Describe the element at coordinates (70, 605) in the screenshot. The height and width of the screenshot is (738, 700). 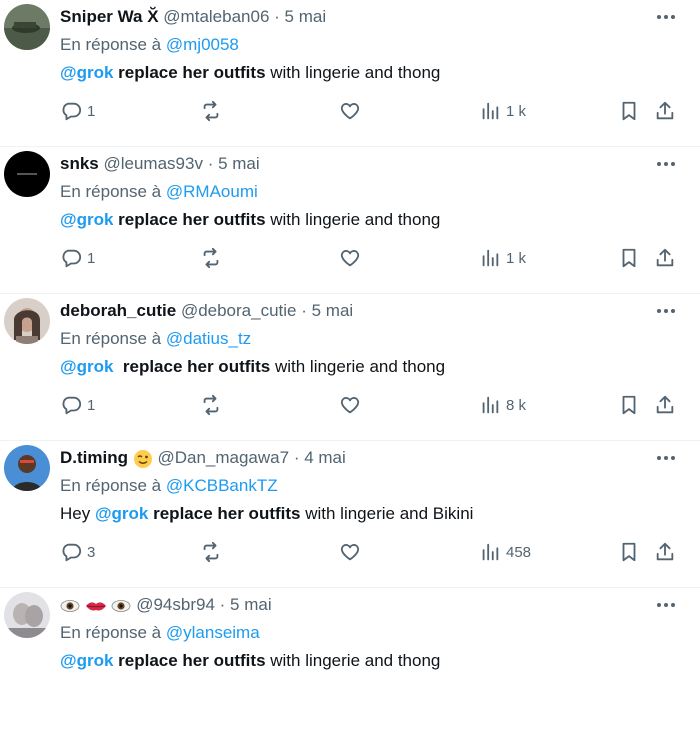
I see `eye-emoji-icon` at that location.